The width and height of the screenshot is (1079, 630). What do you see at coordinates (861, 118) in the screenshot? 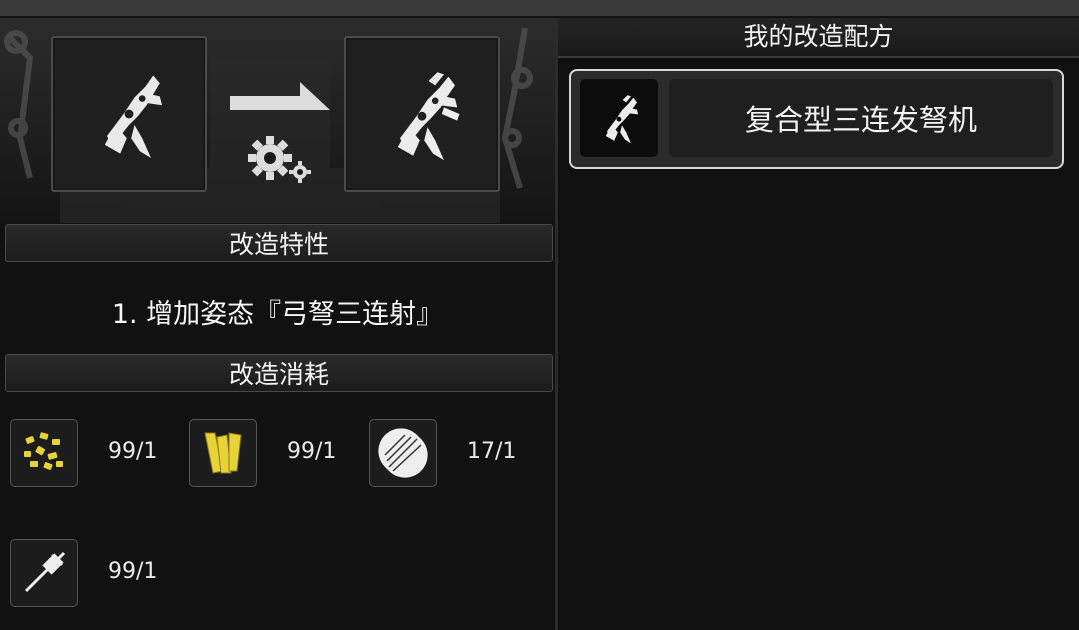
I see `recipe-name: 复合型三连发弩机` at bounding box center [861, 118].